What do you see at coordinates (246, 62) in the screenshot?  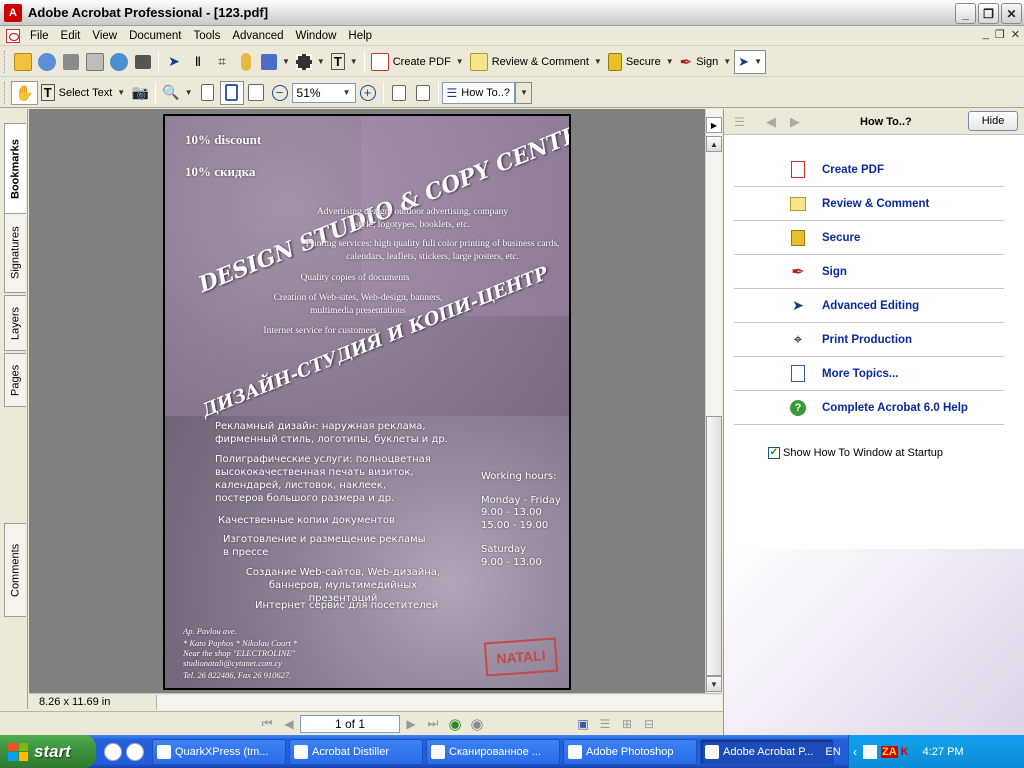 I see `link-button` at bounding box center [246, 62].